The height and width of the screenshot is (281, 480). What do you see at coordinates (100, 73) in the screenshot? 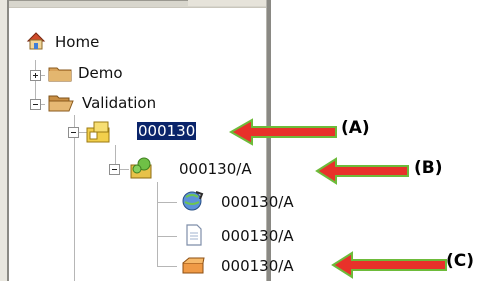
I see `tree-node-label: Demo` at bounding box center [100, 73].